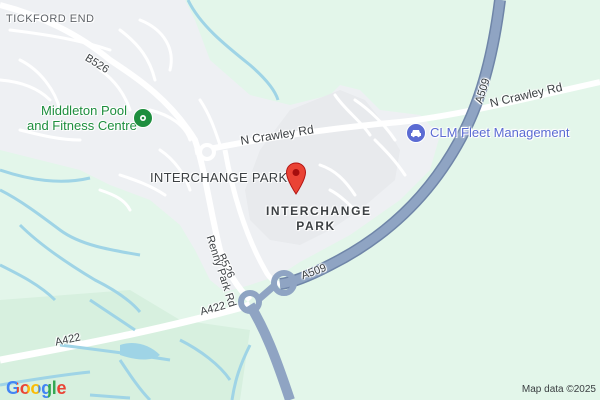  I want to click on tickford-end-label: TICKFORD END, so click(50, 19).